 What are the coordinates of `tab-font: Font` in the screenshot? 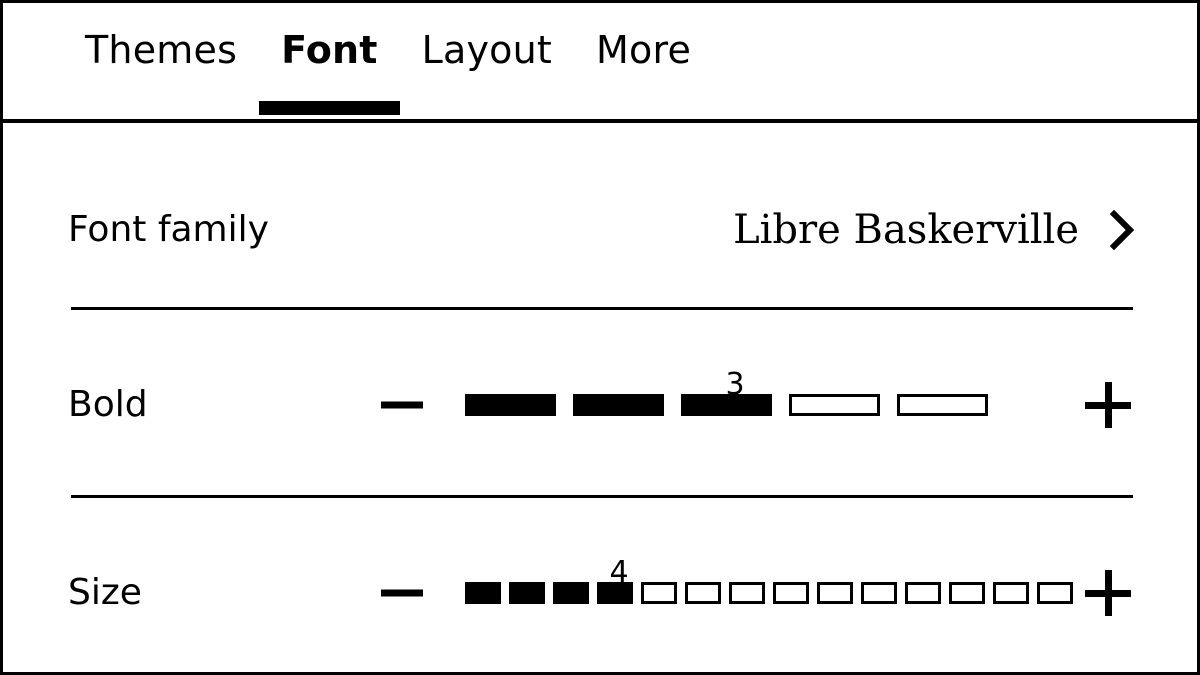 It's located at (329, 60).